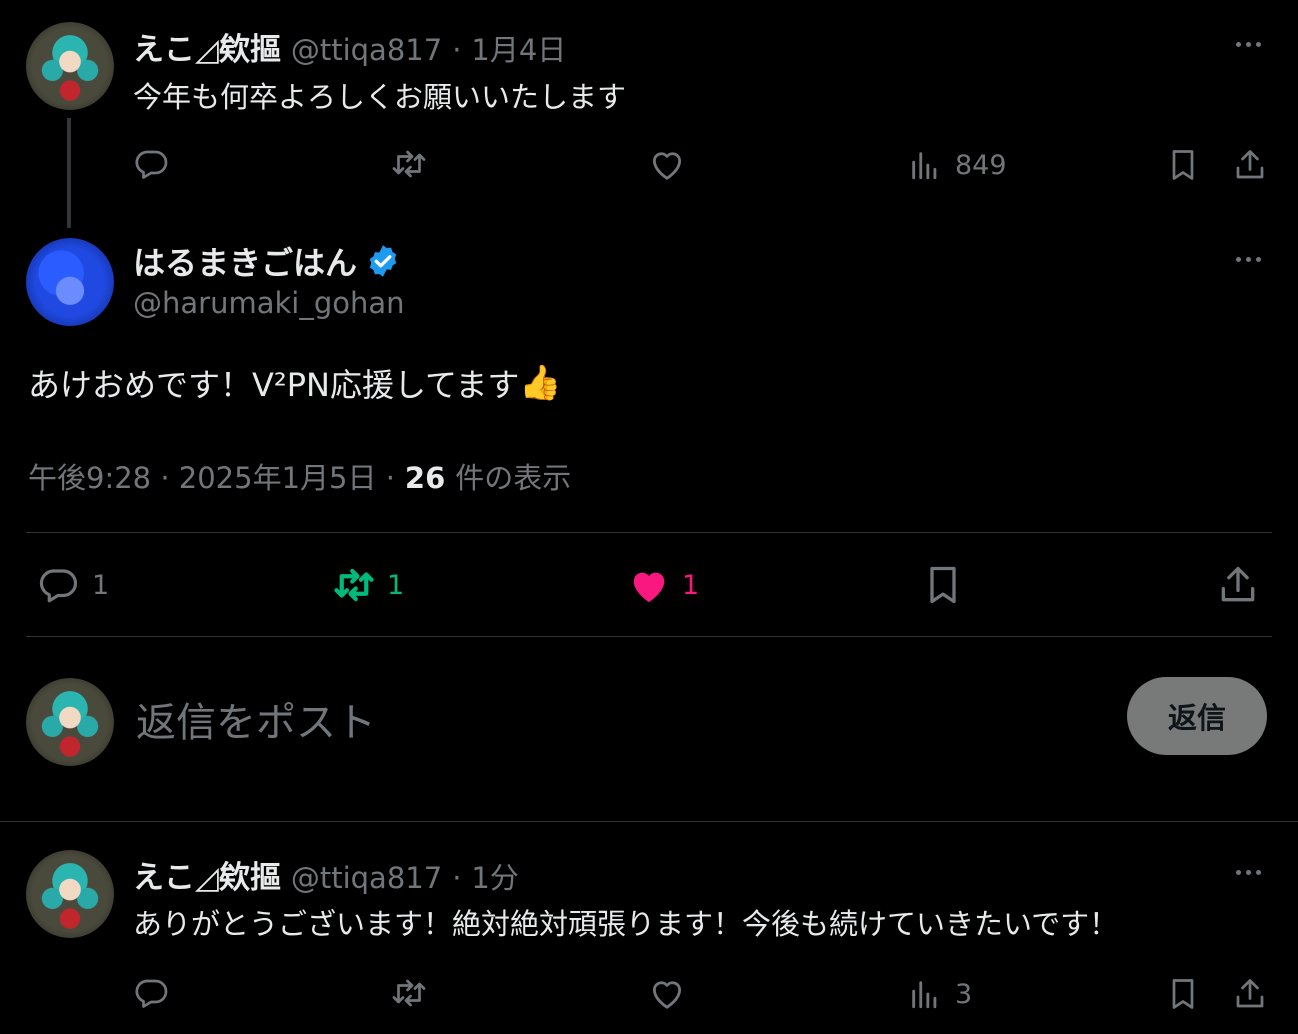  What do you see at coordinates (256, 719) in the screenshot?
I see `reply-input: 返信をポスト` at bounding box center [256, 719].